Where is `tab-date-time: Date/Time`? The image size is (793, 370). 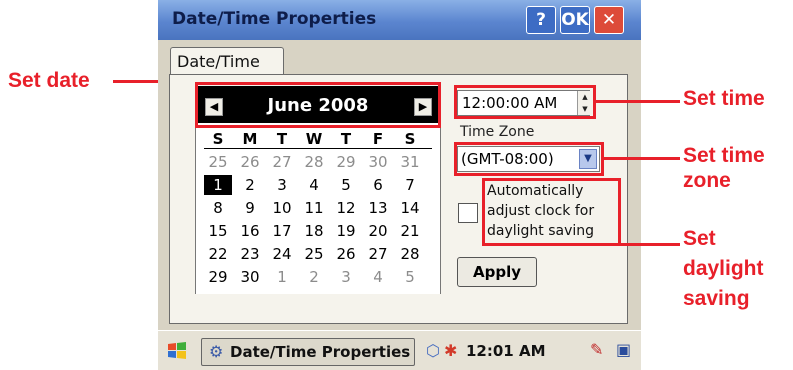 tab-date-time: Date/Time is located at coordinates (227, 61).